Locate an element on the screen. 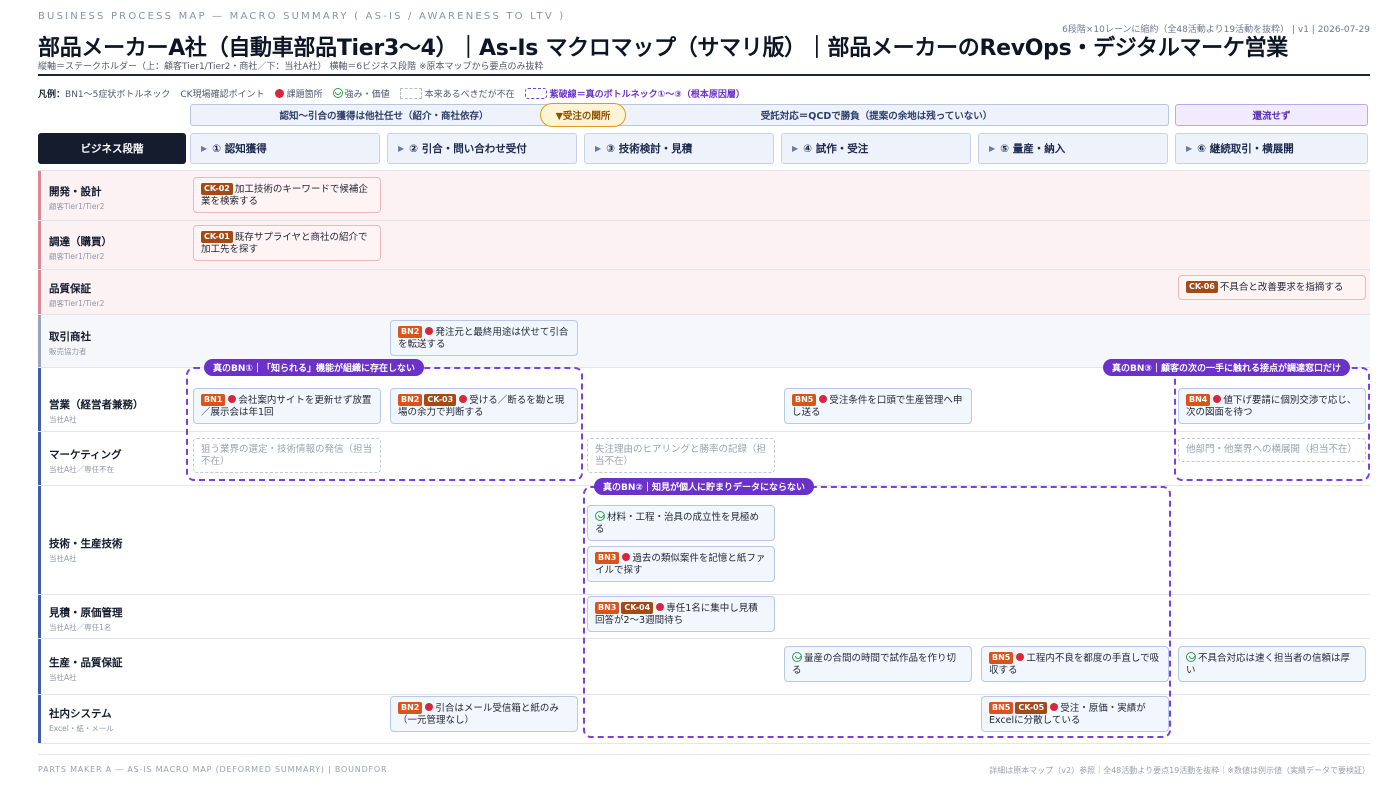 The image size is (1384, 792). stage-4: ▶ ④ 試作・受注 is located at coordinates (876, 148).